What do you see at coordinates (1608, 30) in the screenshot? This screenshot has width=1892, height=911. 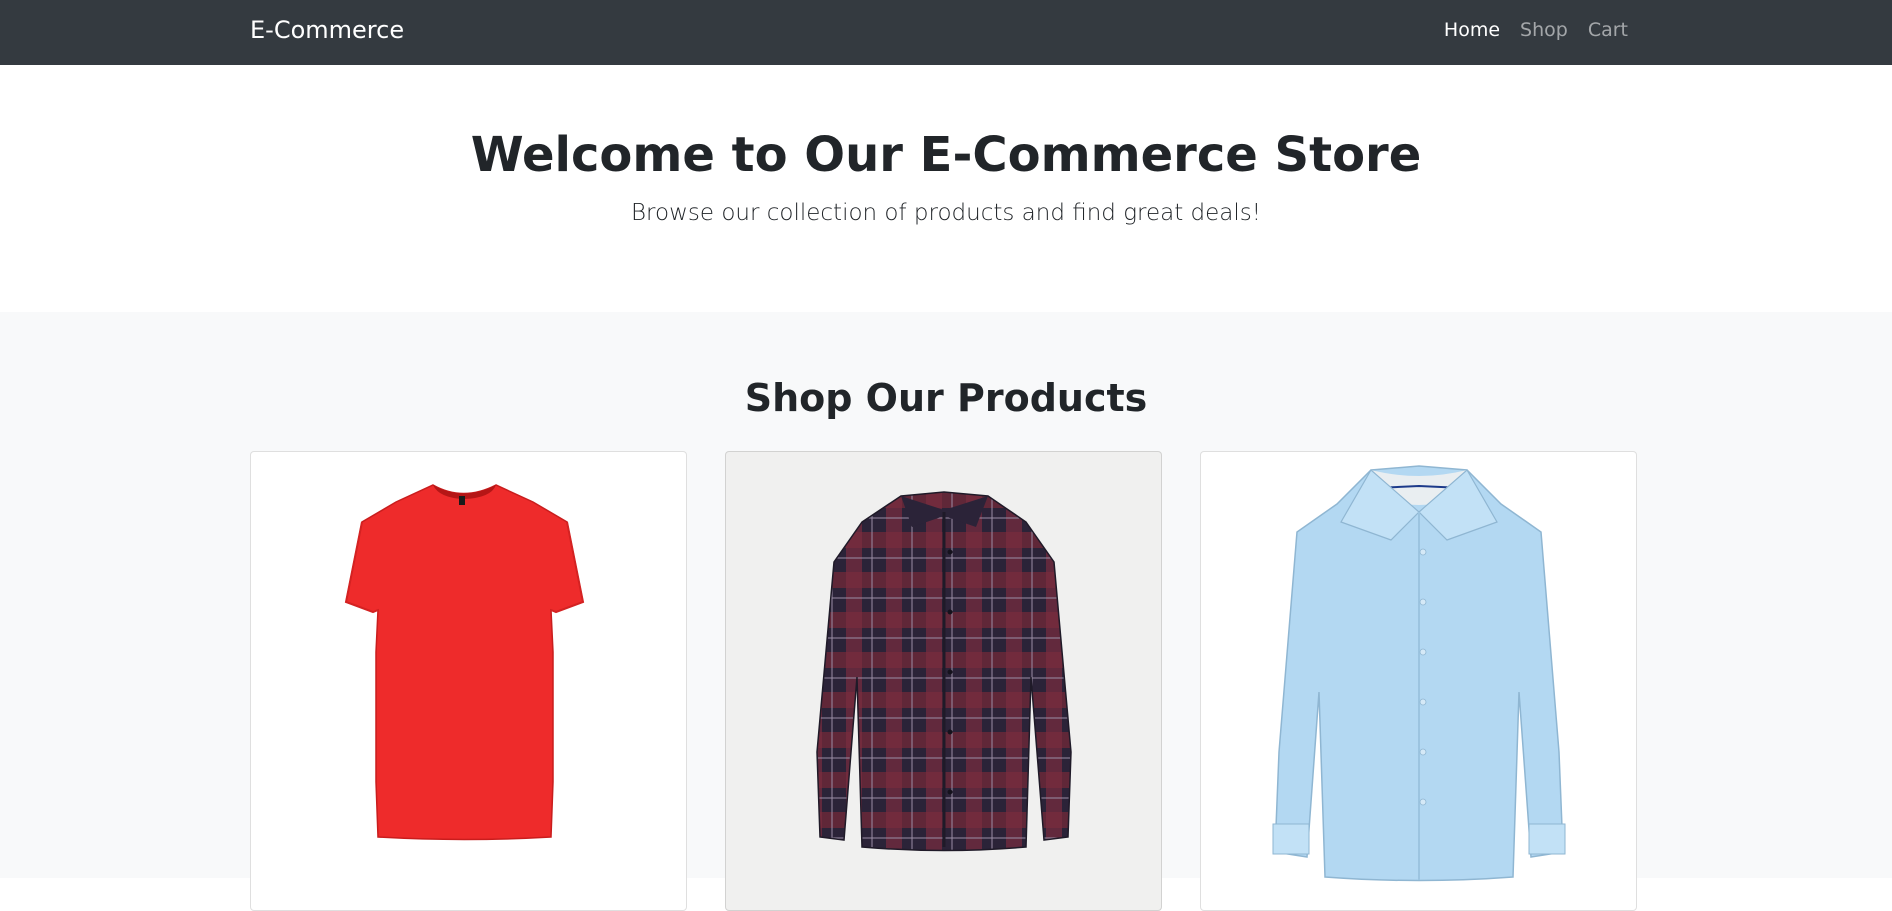 I see `nav-link-cart: Cart` at bounding box center [1608, 30].